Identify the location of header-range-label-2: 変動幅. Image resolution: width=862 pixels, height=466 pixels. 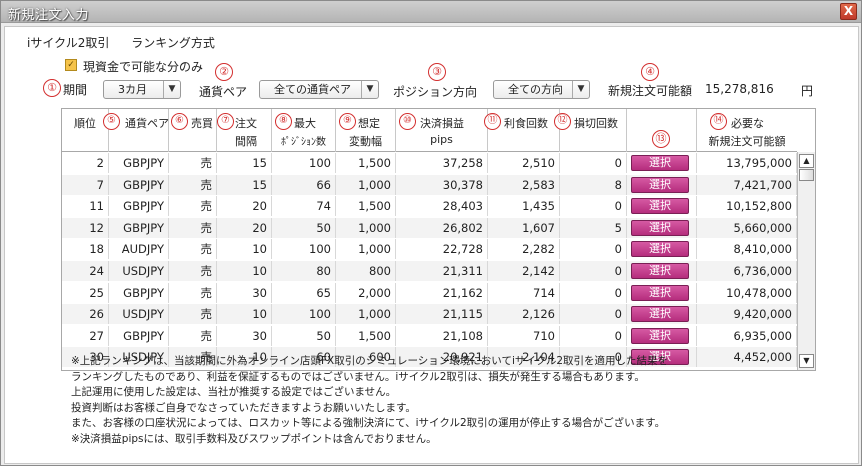
(365, 141).